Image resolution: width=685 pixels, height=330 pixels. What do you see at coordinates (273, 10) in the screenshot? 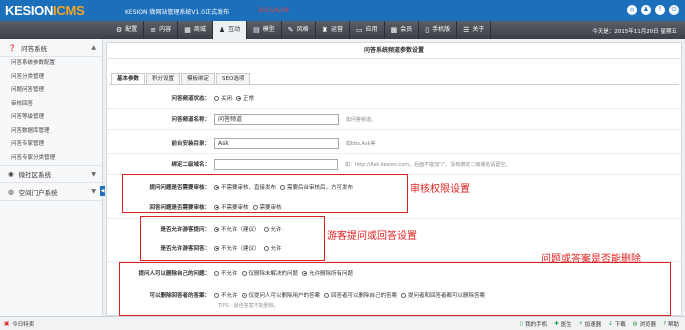
I see `version-date: 2015/4/28` at bounding box center [273, 10].